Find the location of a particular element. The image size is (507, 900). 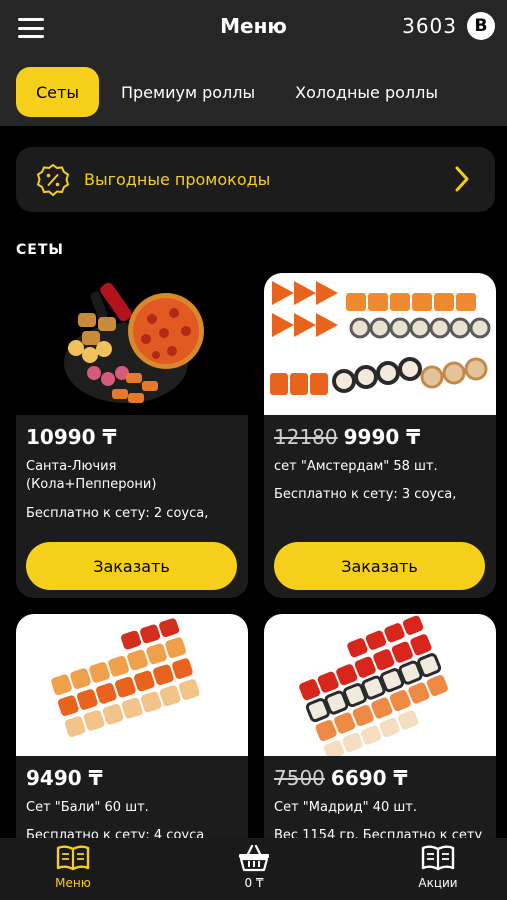

current-price: 6690 ₸ is located at coordinates (369, 778).